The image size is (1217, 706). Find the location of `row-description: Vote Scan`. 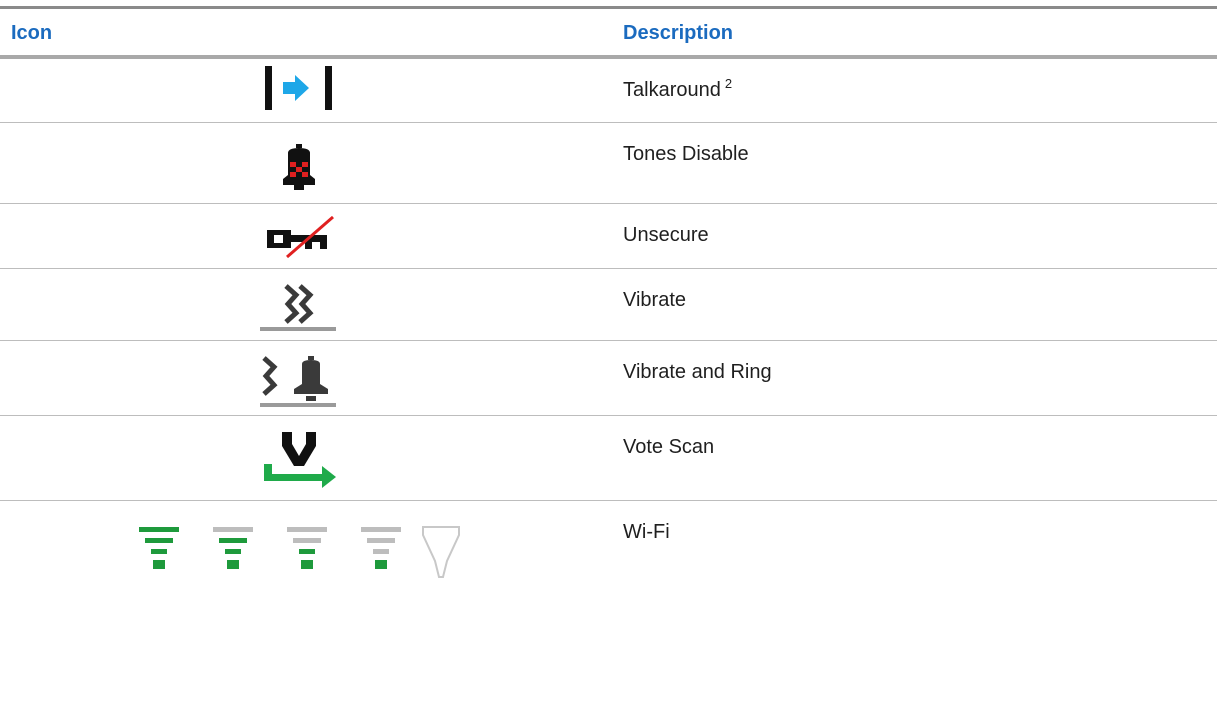

row-description: Vote Scan is located at coordinates (669, 447).